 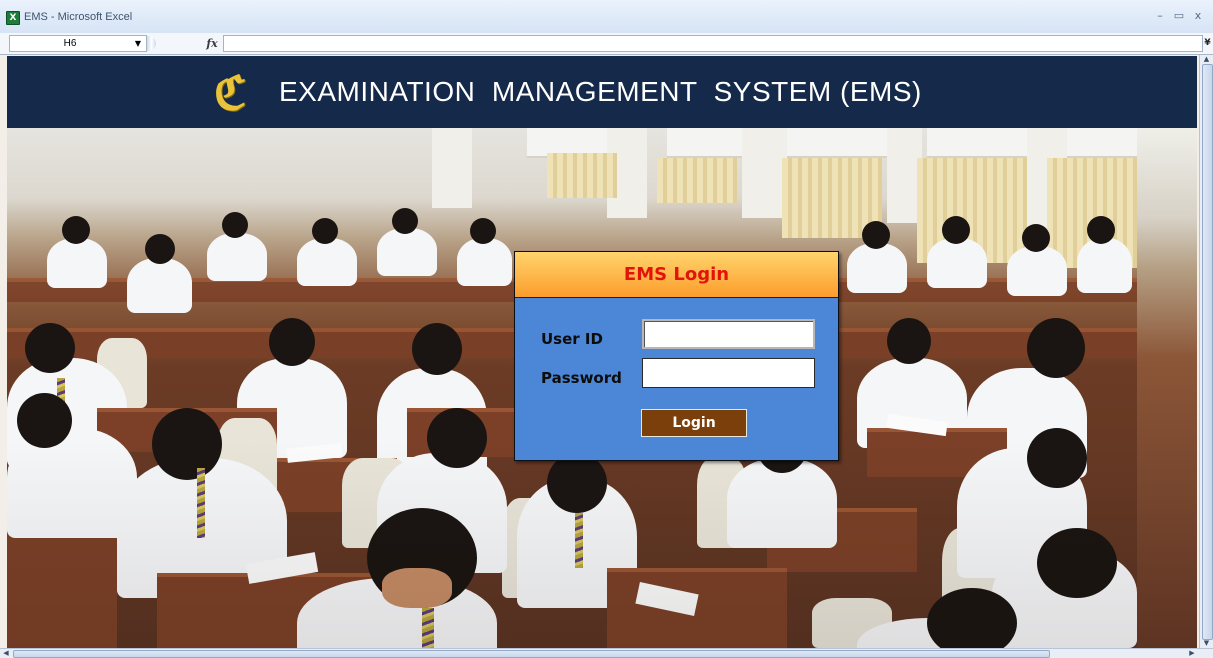 I want to click on scroll-up-icon: ▲, so click(x=1206, y=59).